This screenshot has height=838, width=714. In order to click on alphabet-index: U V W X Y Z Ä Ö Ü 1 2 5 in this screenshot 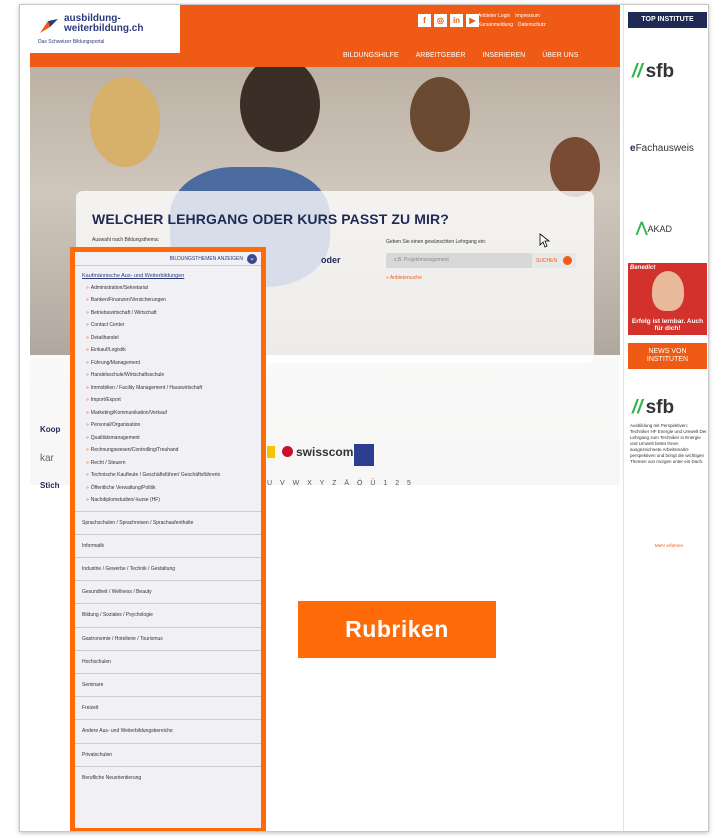, I will do `click(340, 483)`.